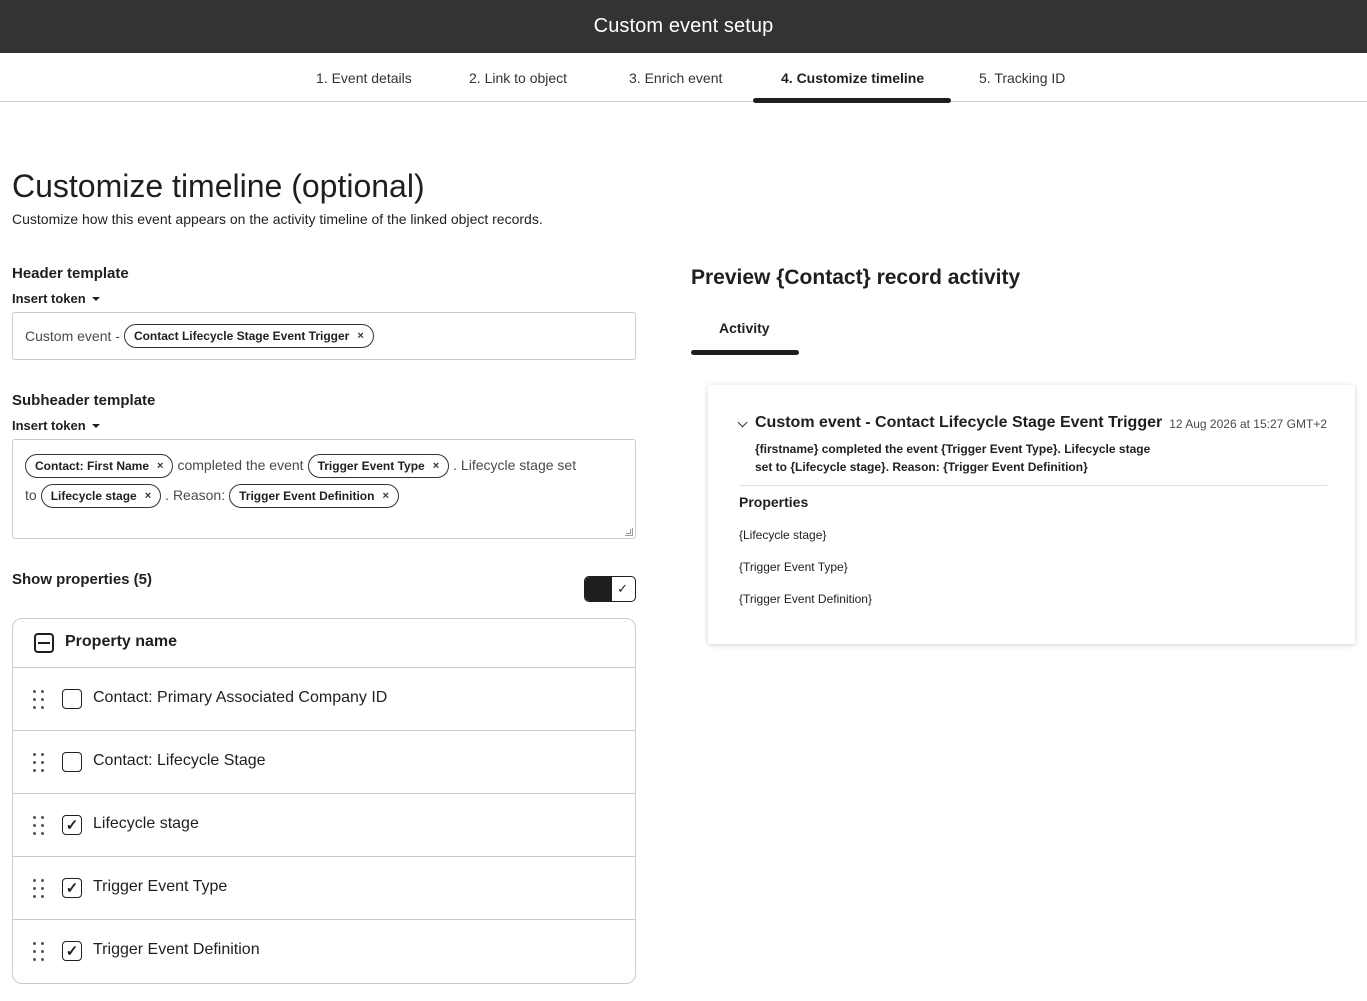 The height and width of the screenshot is (1001, 1367). What do you see at coordinates (774, 502) in the screenshot?
I see `card-properties-label: Properties` at bounding box center [774, 502].